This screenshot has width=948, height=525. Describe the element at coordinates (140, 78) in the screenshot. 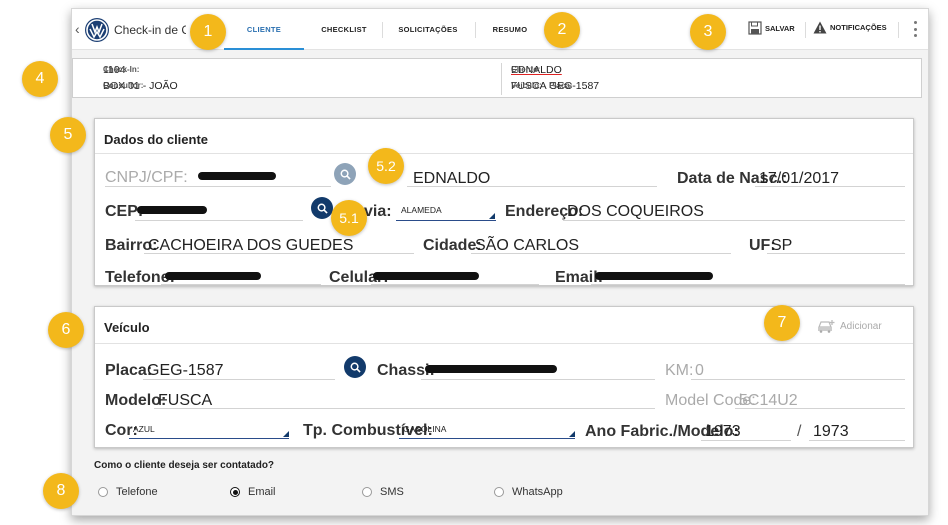

I see `summary-left: Check-In: 1194 Consultor: BOX 01 - JOÃO` at that location.